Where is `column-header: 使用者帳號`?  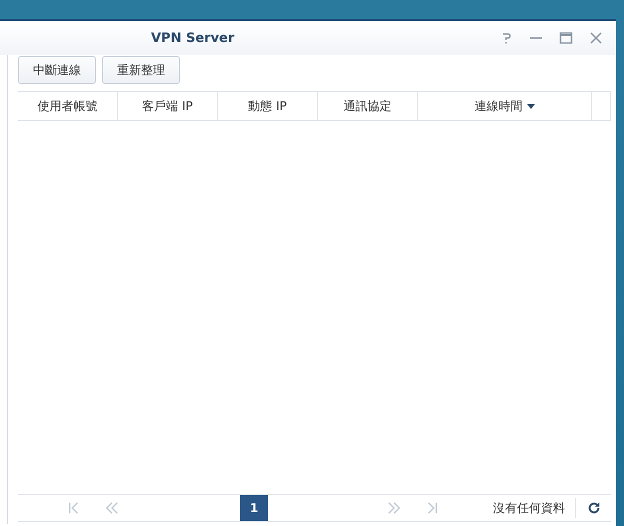
column-header: 使用者帳號 is located at coordinates (68, 106).